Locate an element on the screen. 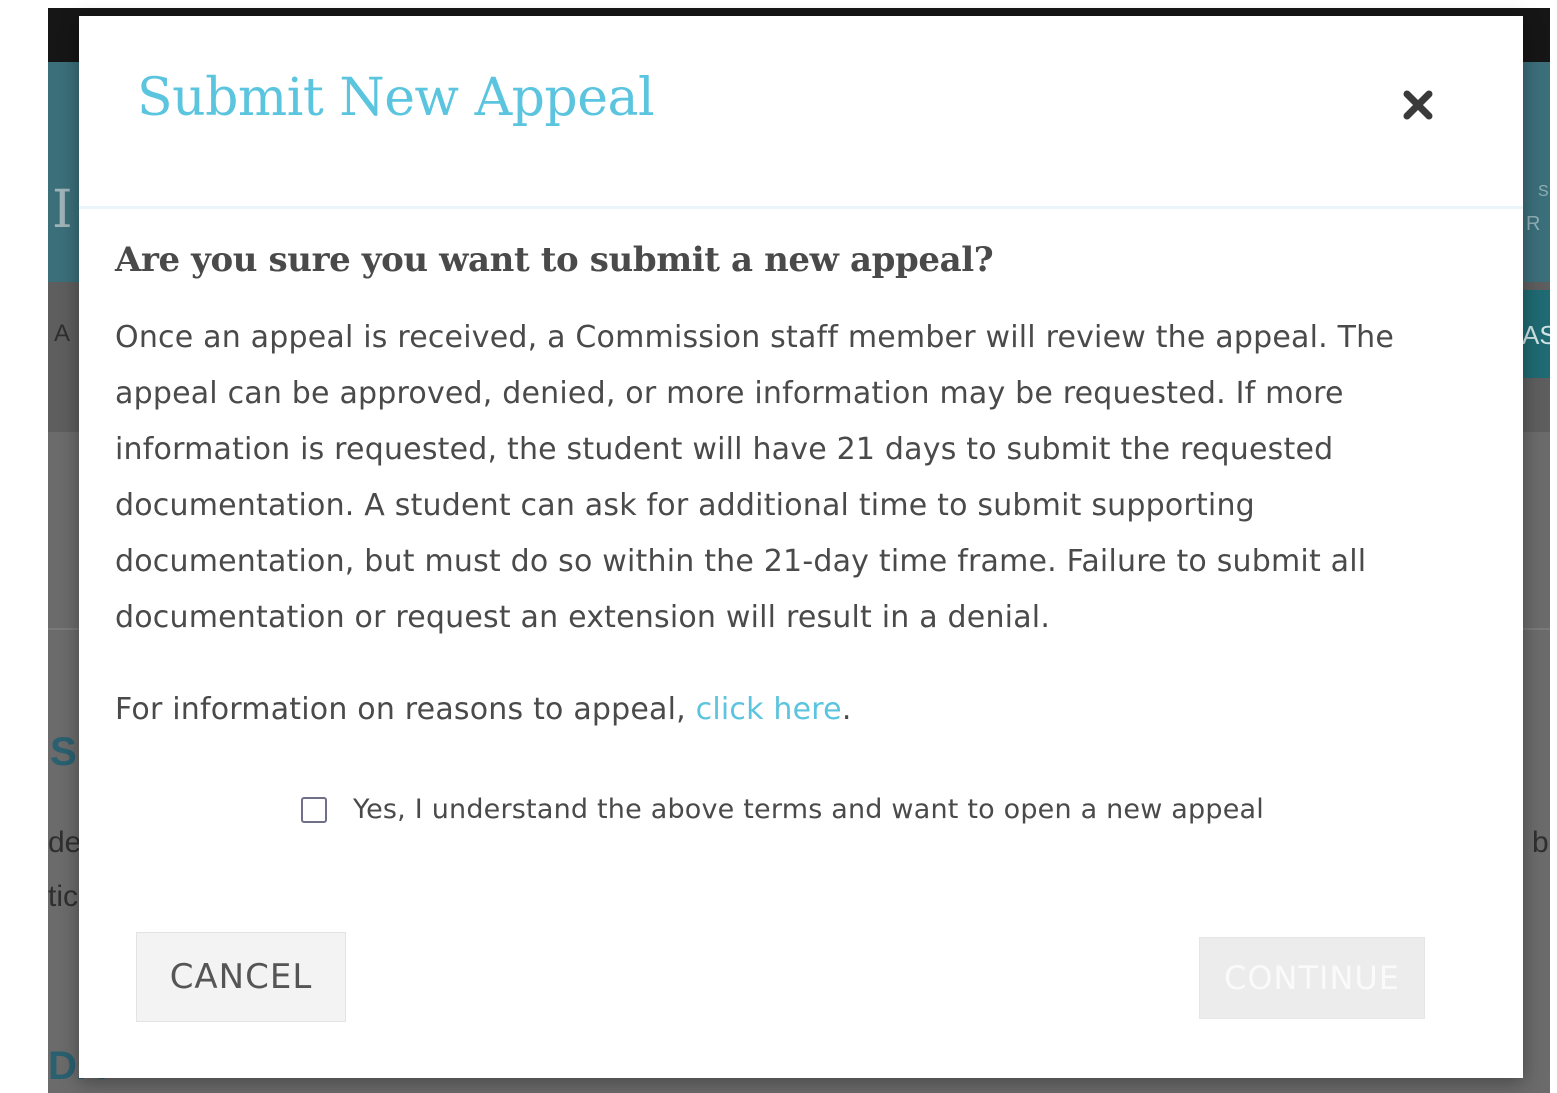 This screenshot has height=1093, width=1557. info-prefix: For information on reasons to appeal, is located at coordinates (405, 709).